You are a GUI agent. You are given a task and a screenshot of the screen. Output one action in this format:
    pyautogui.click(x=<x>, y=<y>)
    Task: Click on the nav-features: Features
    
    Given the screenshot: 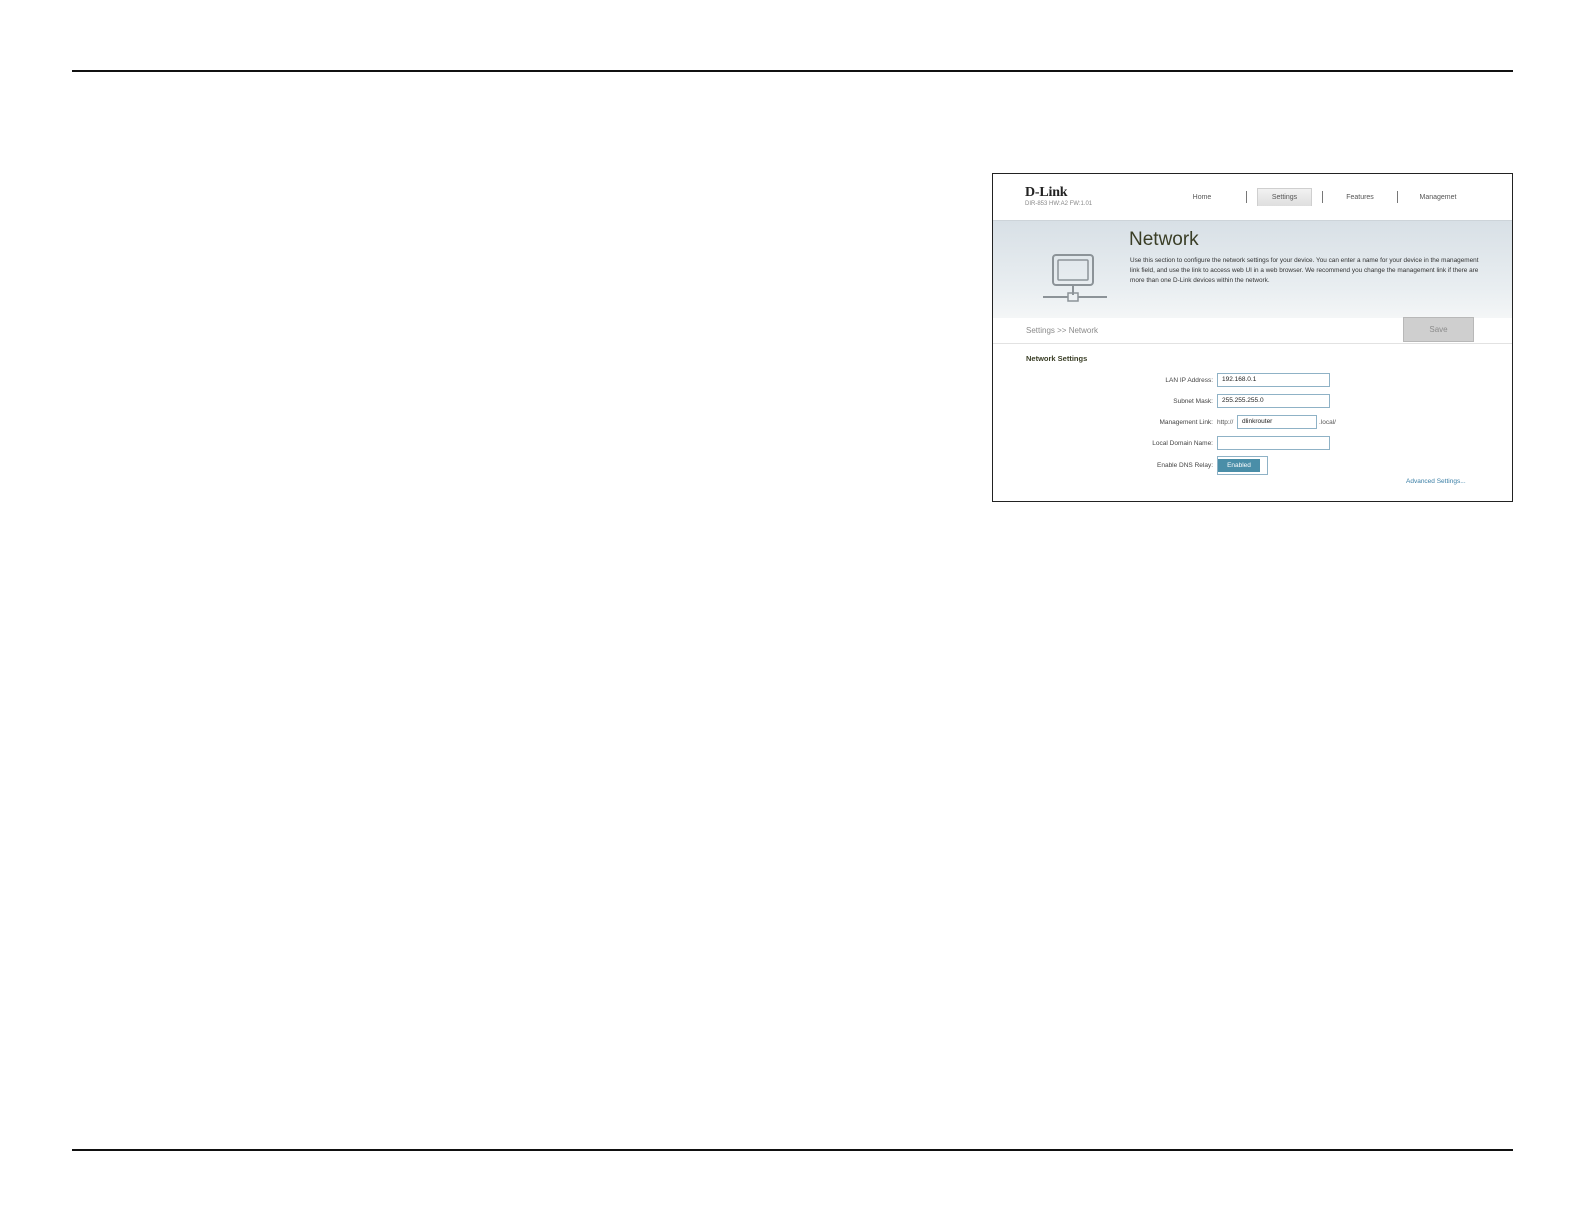 What is the action you would take?
    pyautogui.click(x=1360, y=197)
    